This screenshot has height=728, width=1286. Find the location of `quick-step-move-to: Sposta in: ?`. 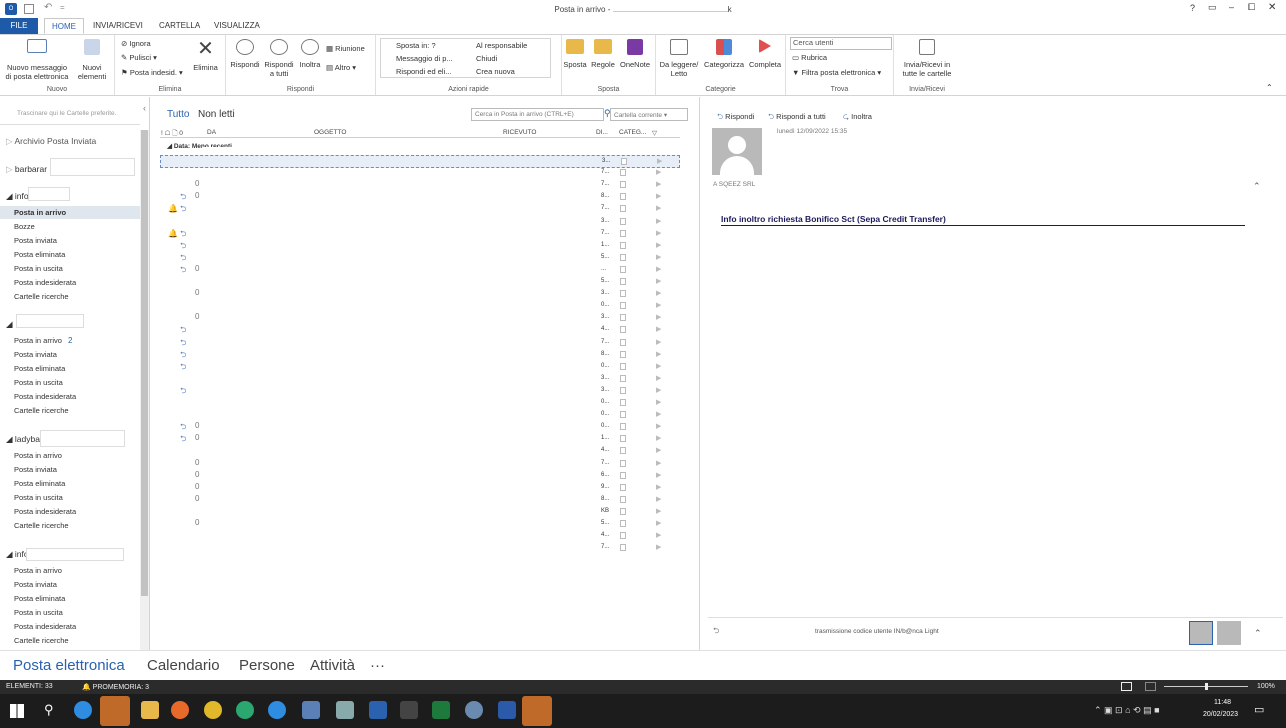

quick-step-move-to: Sposta in: ? is located at coordinates (416, 46).